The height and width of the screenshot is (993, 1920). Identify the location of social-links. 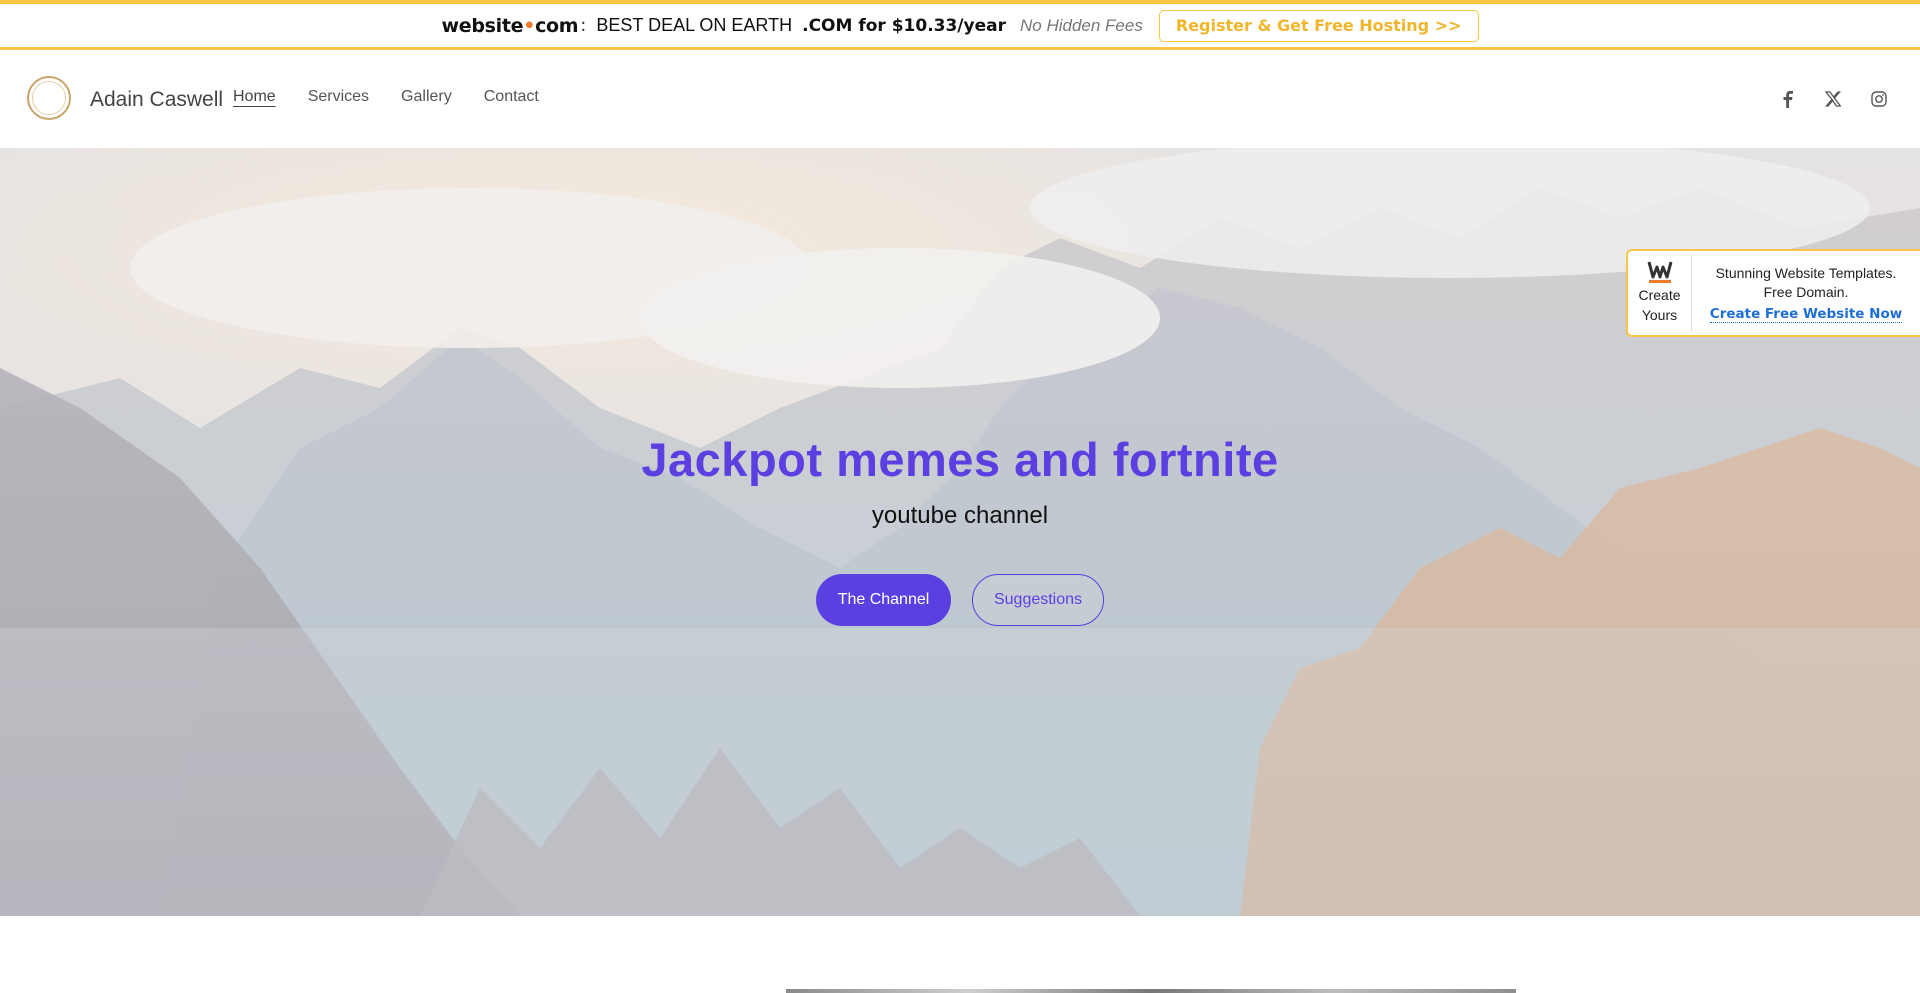
(1833, 99).